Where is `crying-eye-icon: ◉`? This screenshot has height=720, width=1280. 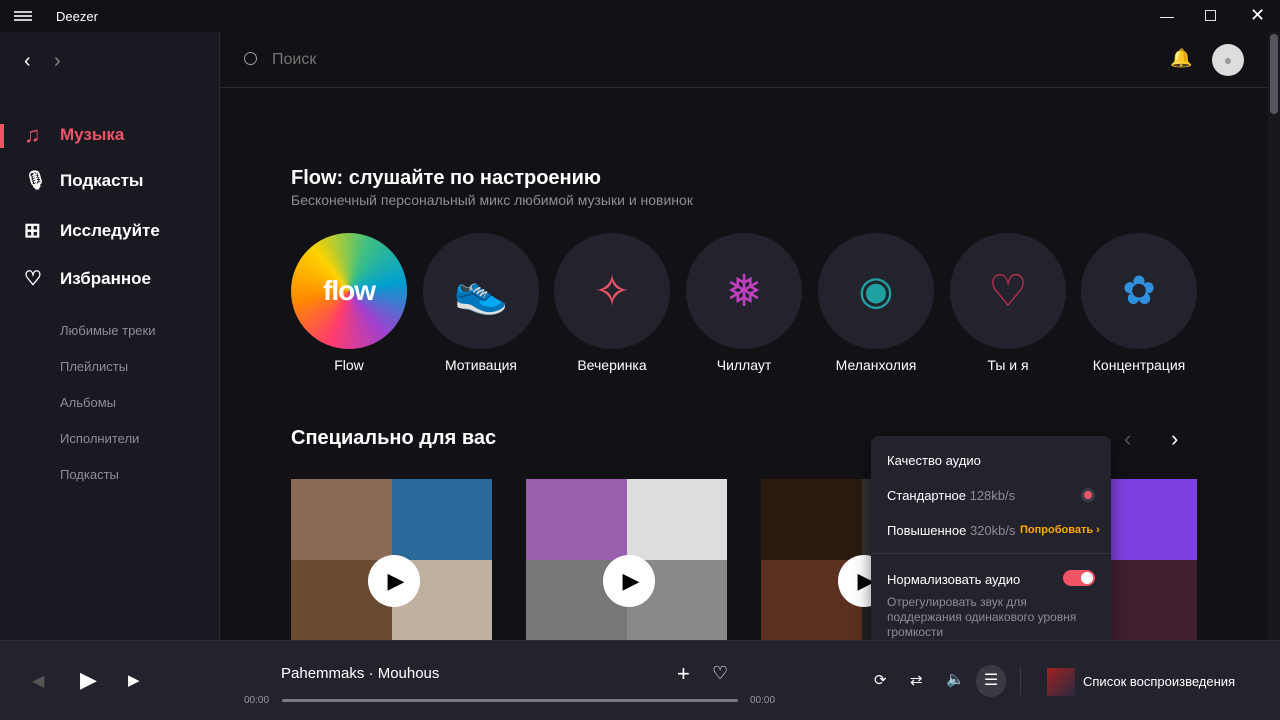
crying-eye-icon: ◉ is located at coordinates (876, 291).